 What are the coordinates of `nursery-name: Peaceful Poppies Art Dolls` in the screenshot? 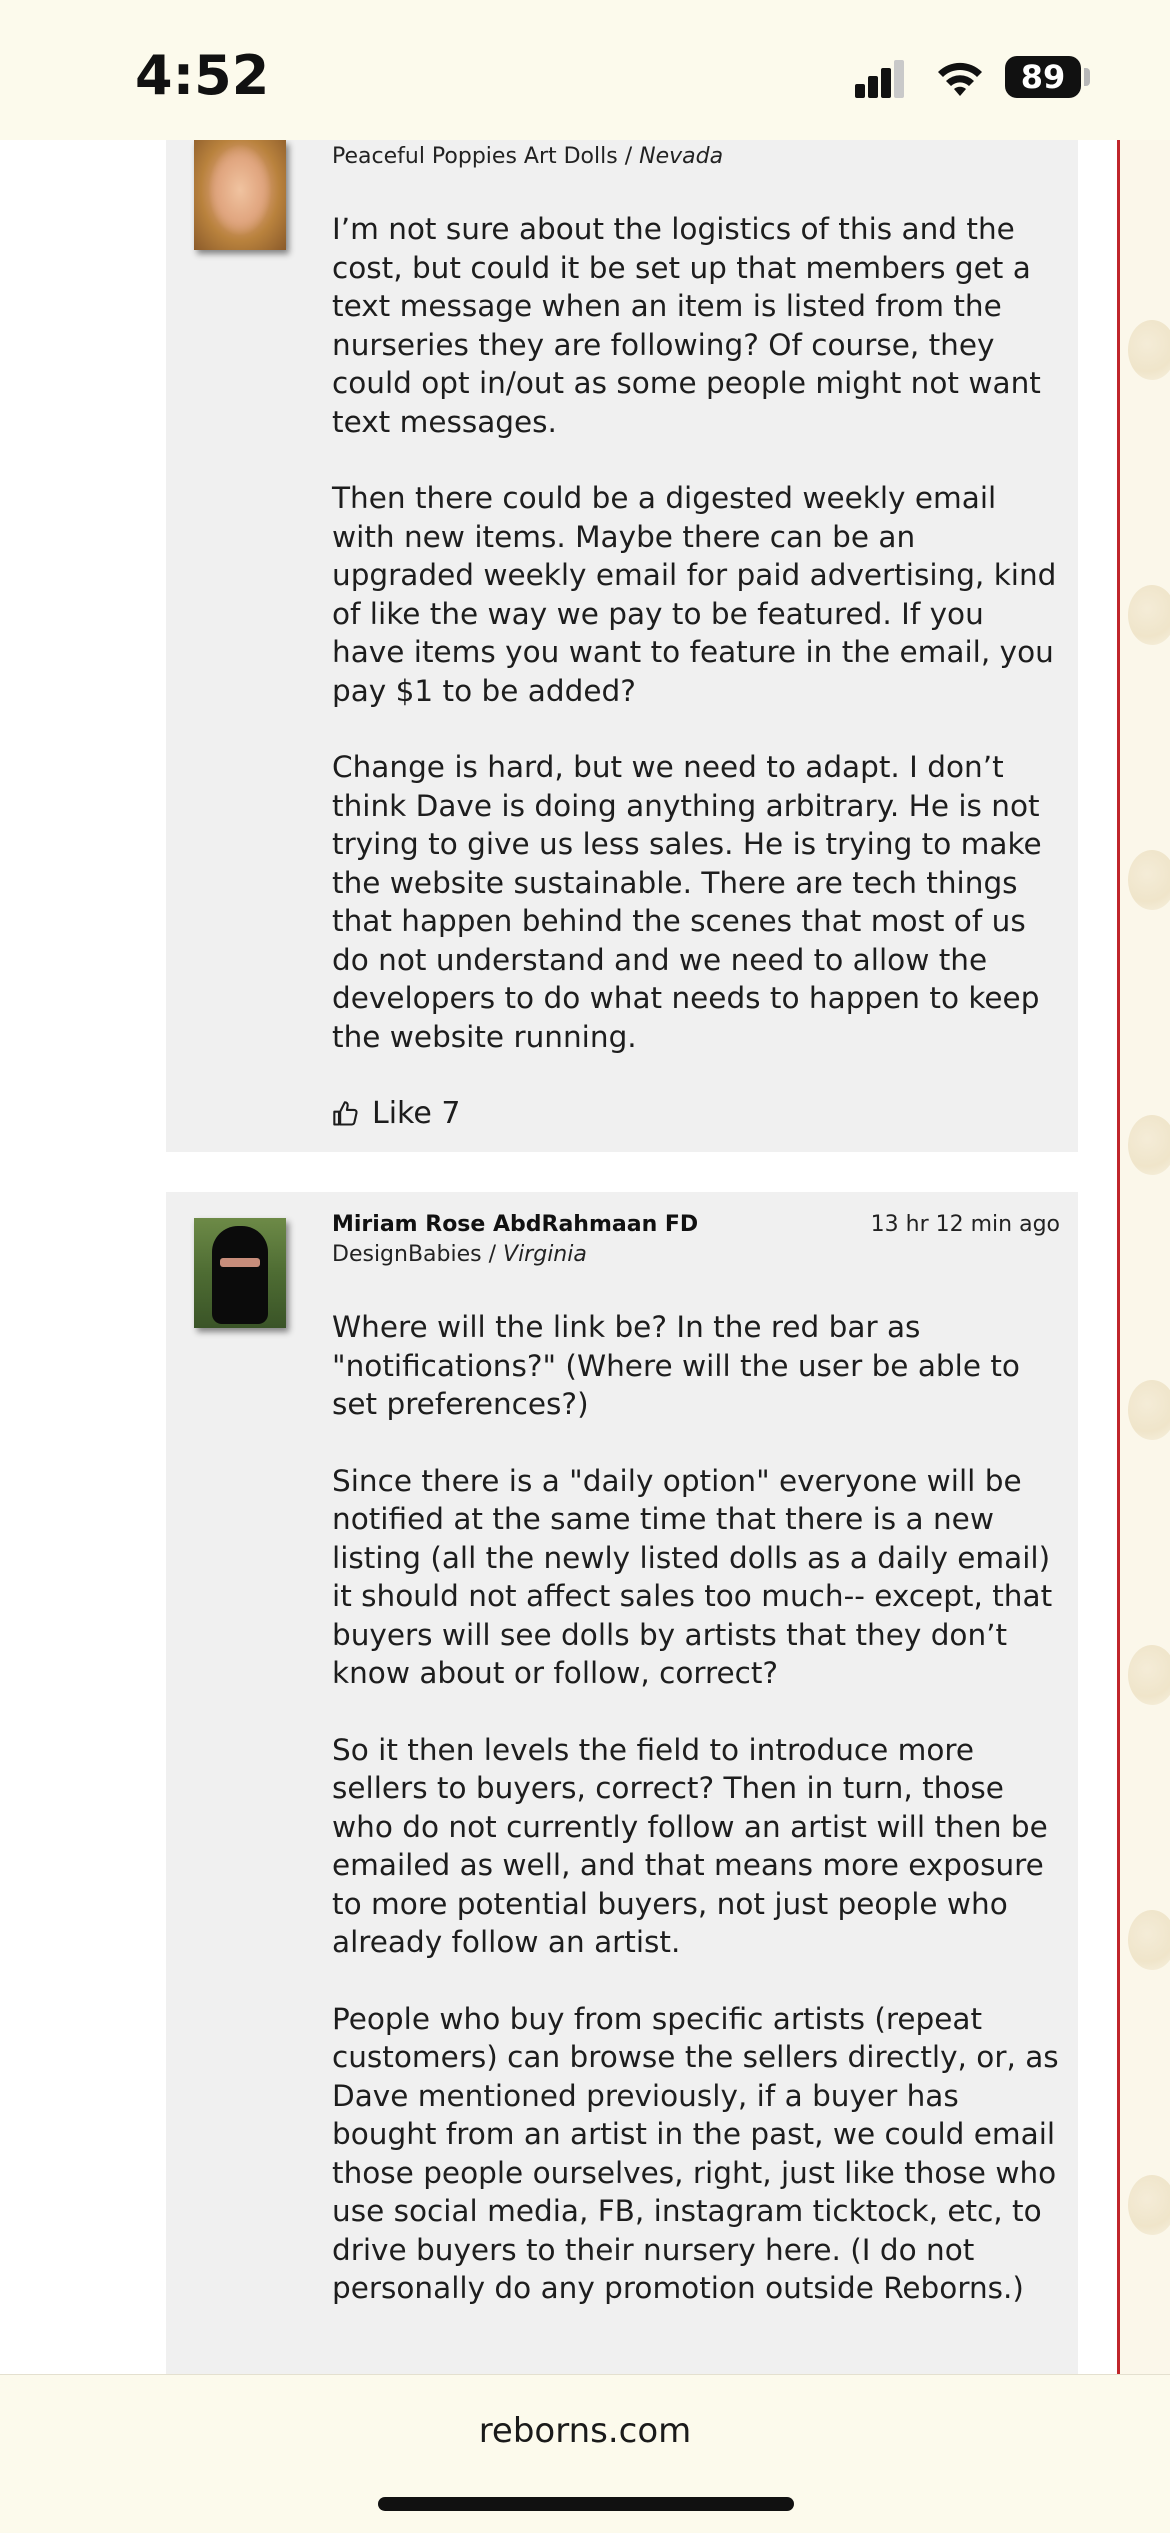 It's located at (475, 156).